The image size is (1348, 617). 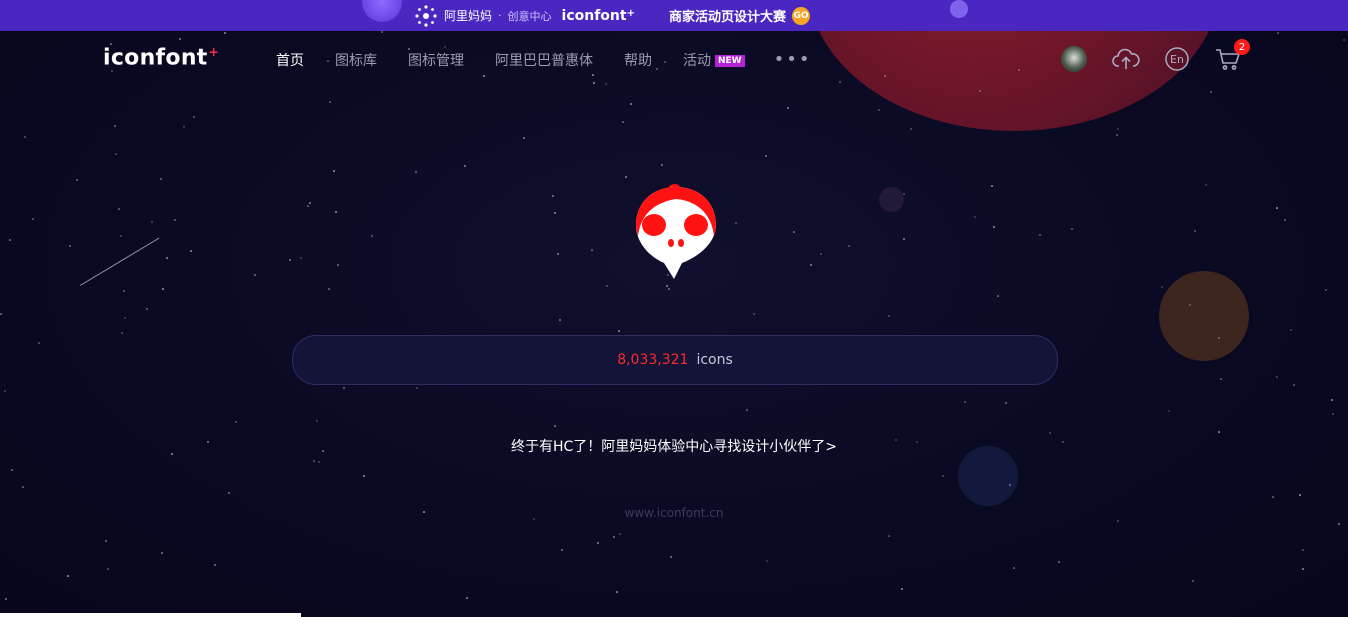 What do you see at coordinates (638, 60) in the screenshot?
I see `nav-item-help: 帮助` at bounding box center [638, 60].